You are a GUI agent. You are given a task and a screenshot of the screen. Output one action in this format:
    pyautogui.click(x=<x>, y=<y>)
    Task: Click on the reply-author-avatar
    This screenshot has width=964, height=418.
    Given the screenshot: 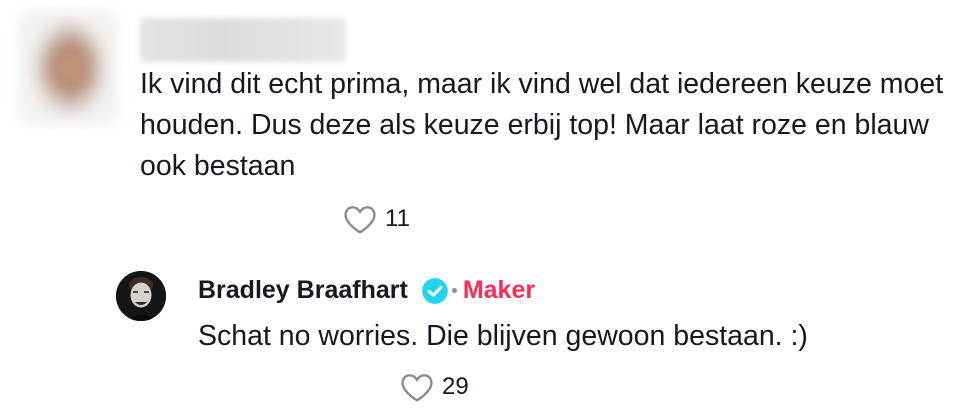 What is the action you would take?
    pyautogui.click(x=141, y=296)
    